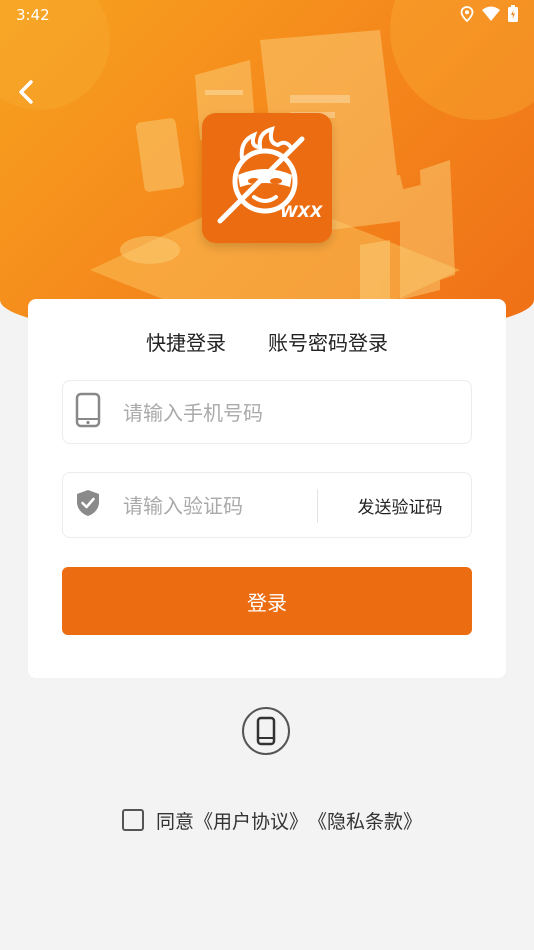 This screenshot has width=534, height=950. What do you see at coordinates (328, 341) in the screenshot?
I see `tab-password-login: 账号密码登录` at bounding box center [328, 341].